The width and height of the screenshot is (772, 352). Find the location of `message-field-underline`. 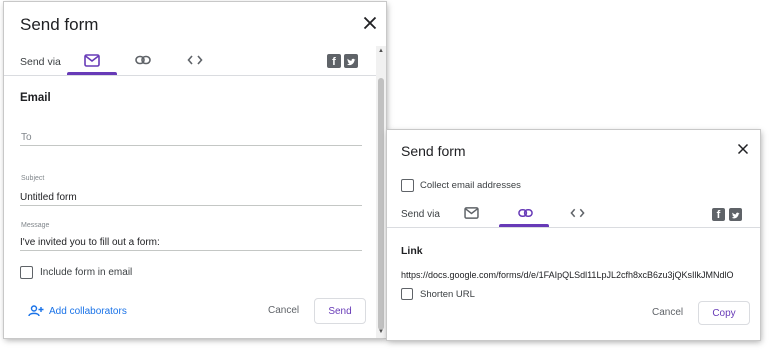

message-field-underline is located at coordinates (191, 250).